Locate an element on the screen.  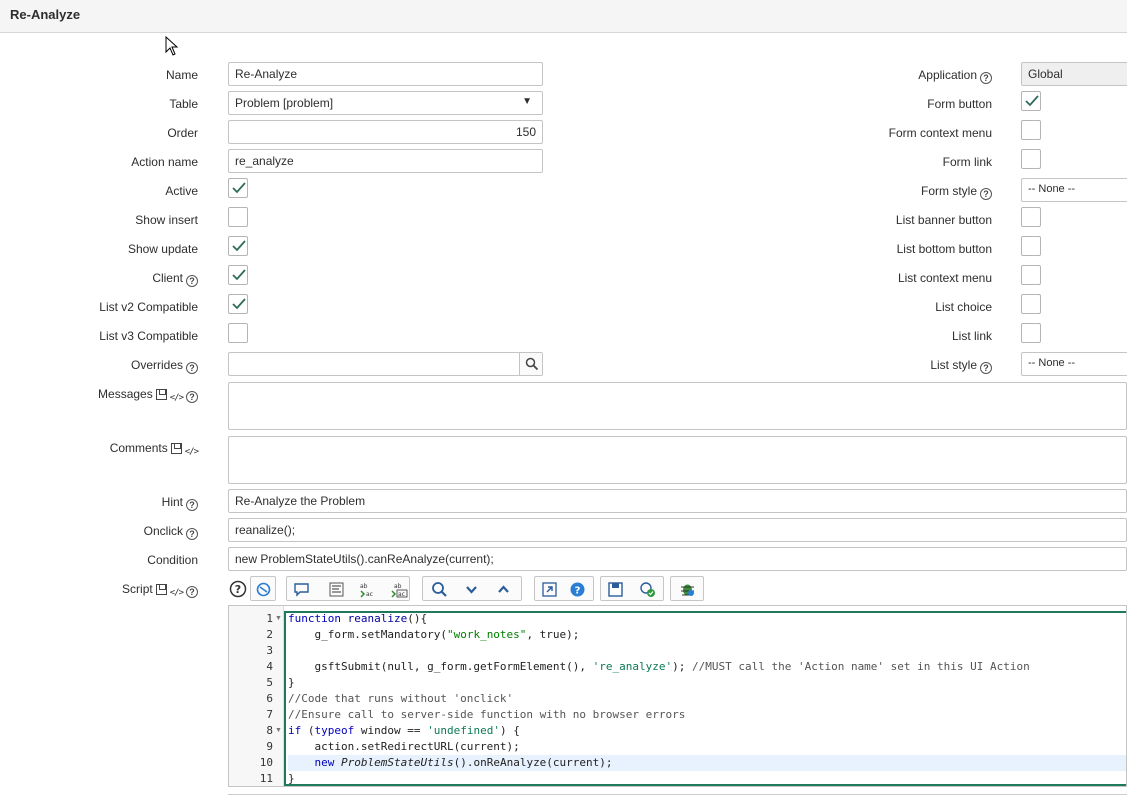
label-hint-row: Hint? is located at coordinates (180, 503).